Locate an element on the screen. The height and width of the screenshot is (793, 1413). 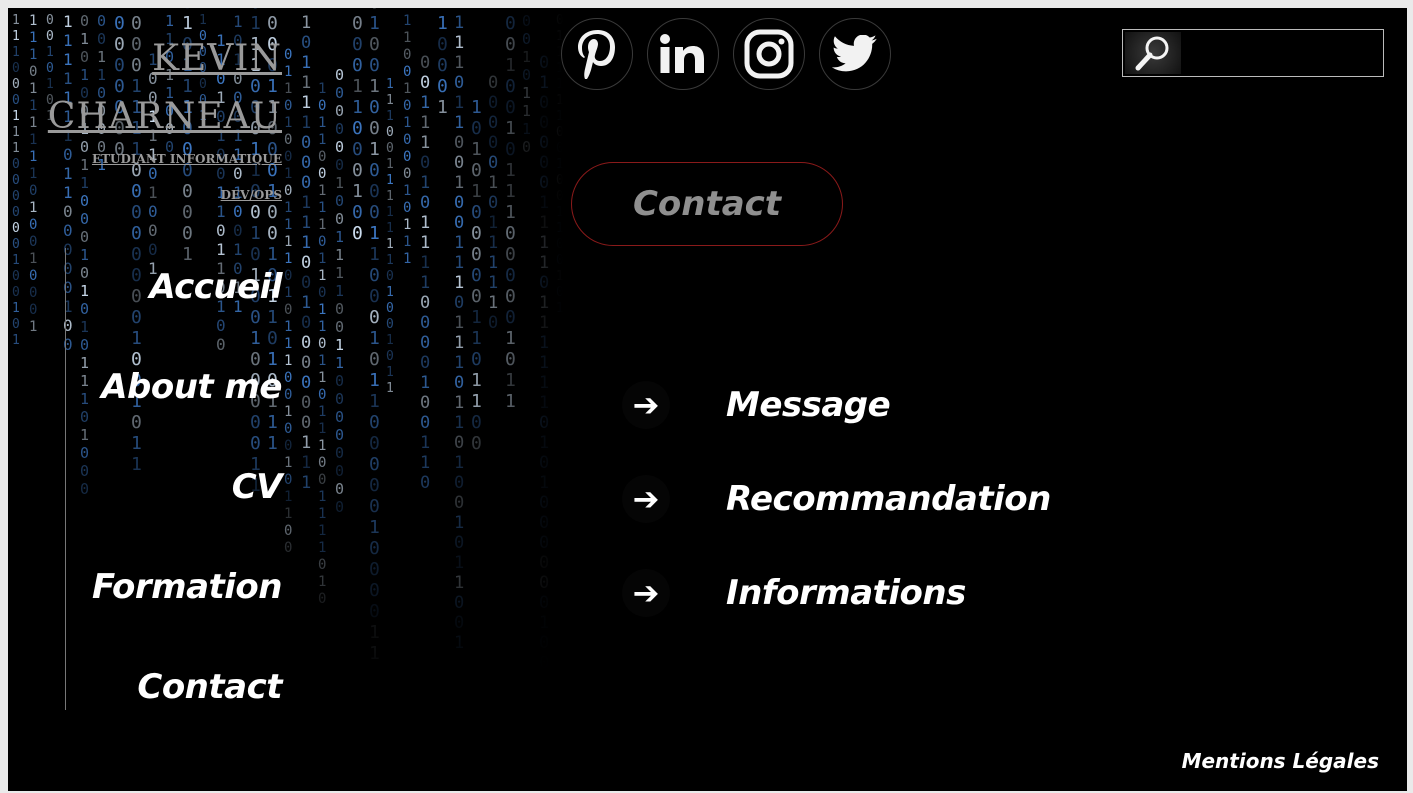
twitter-button is located at coordinates (855, 54).